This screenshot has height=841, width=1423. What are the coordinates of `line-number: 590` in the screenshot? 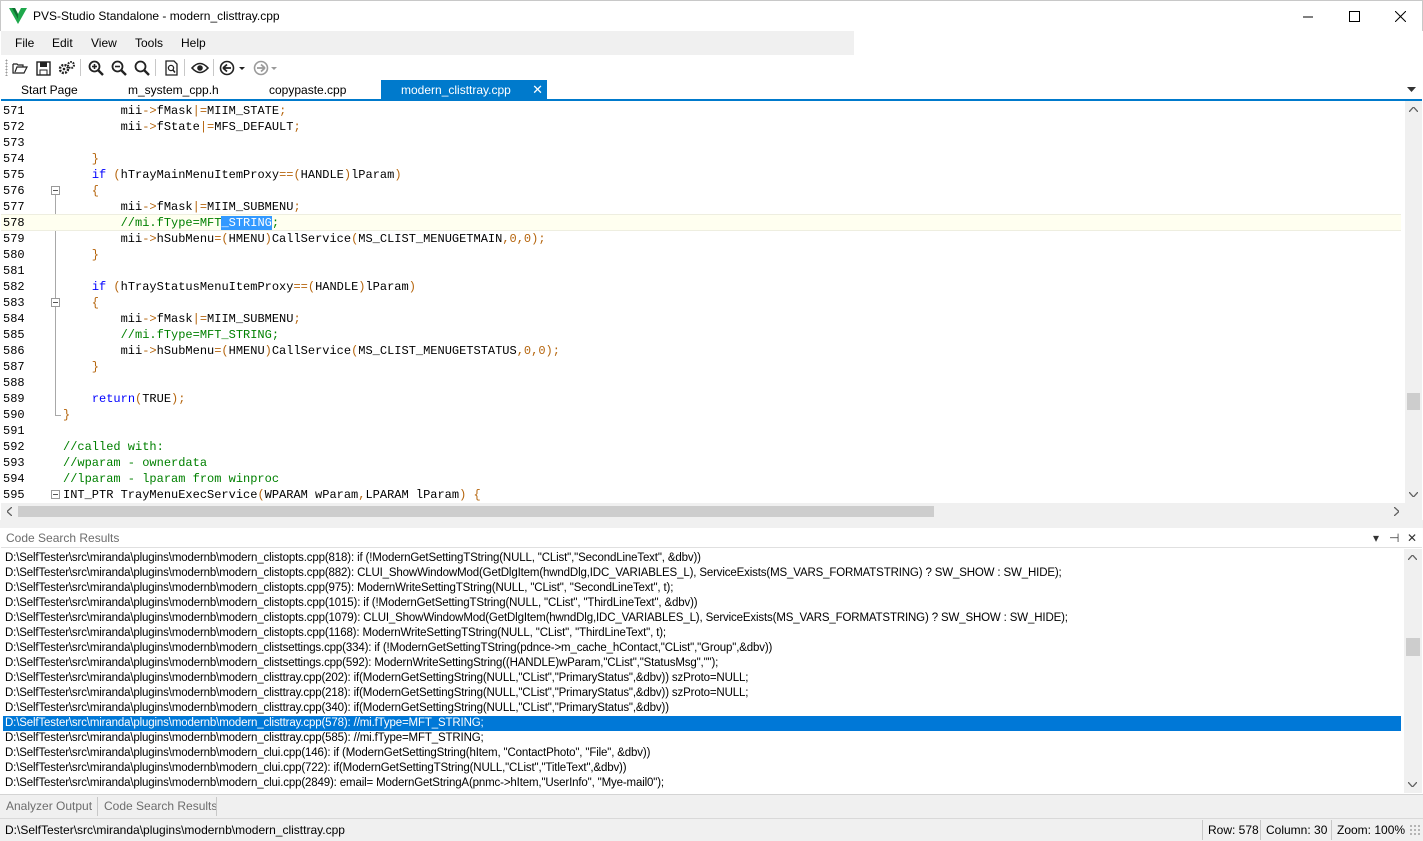 It's located at (14, 415).